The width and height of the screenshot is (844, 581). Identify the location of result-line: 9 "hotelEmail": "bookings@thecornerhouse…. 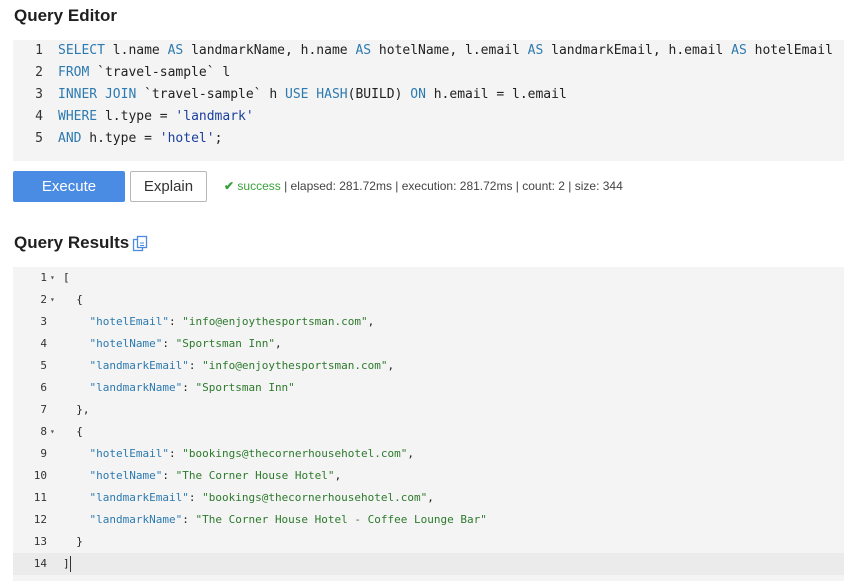
(428, 454).